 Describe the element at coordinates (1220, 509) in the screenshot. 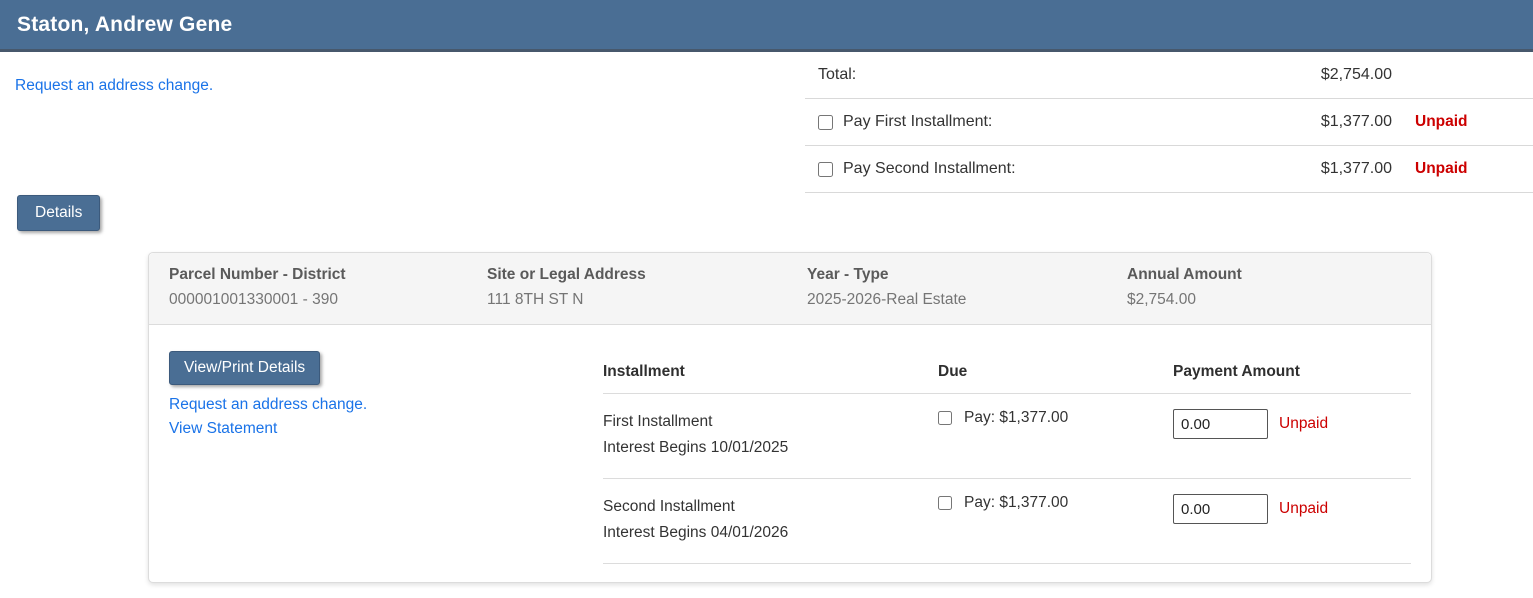

I see `second-installment-payment-input` at that location.